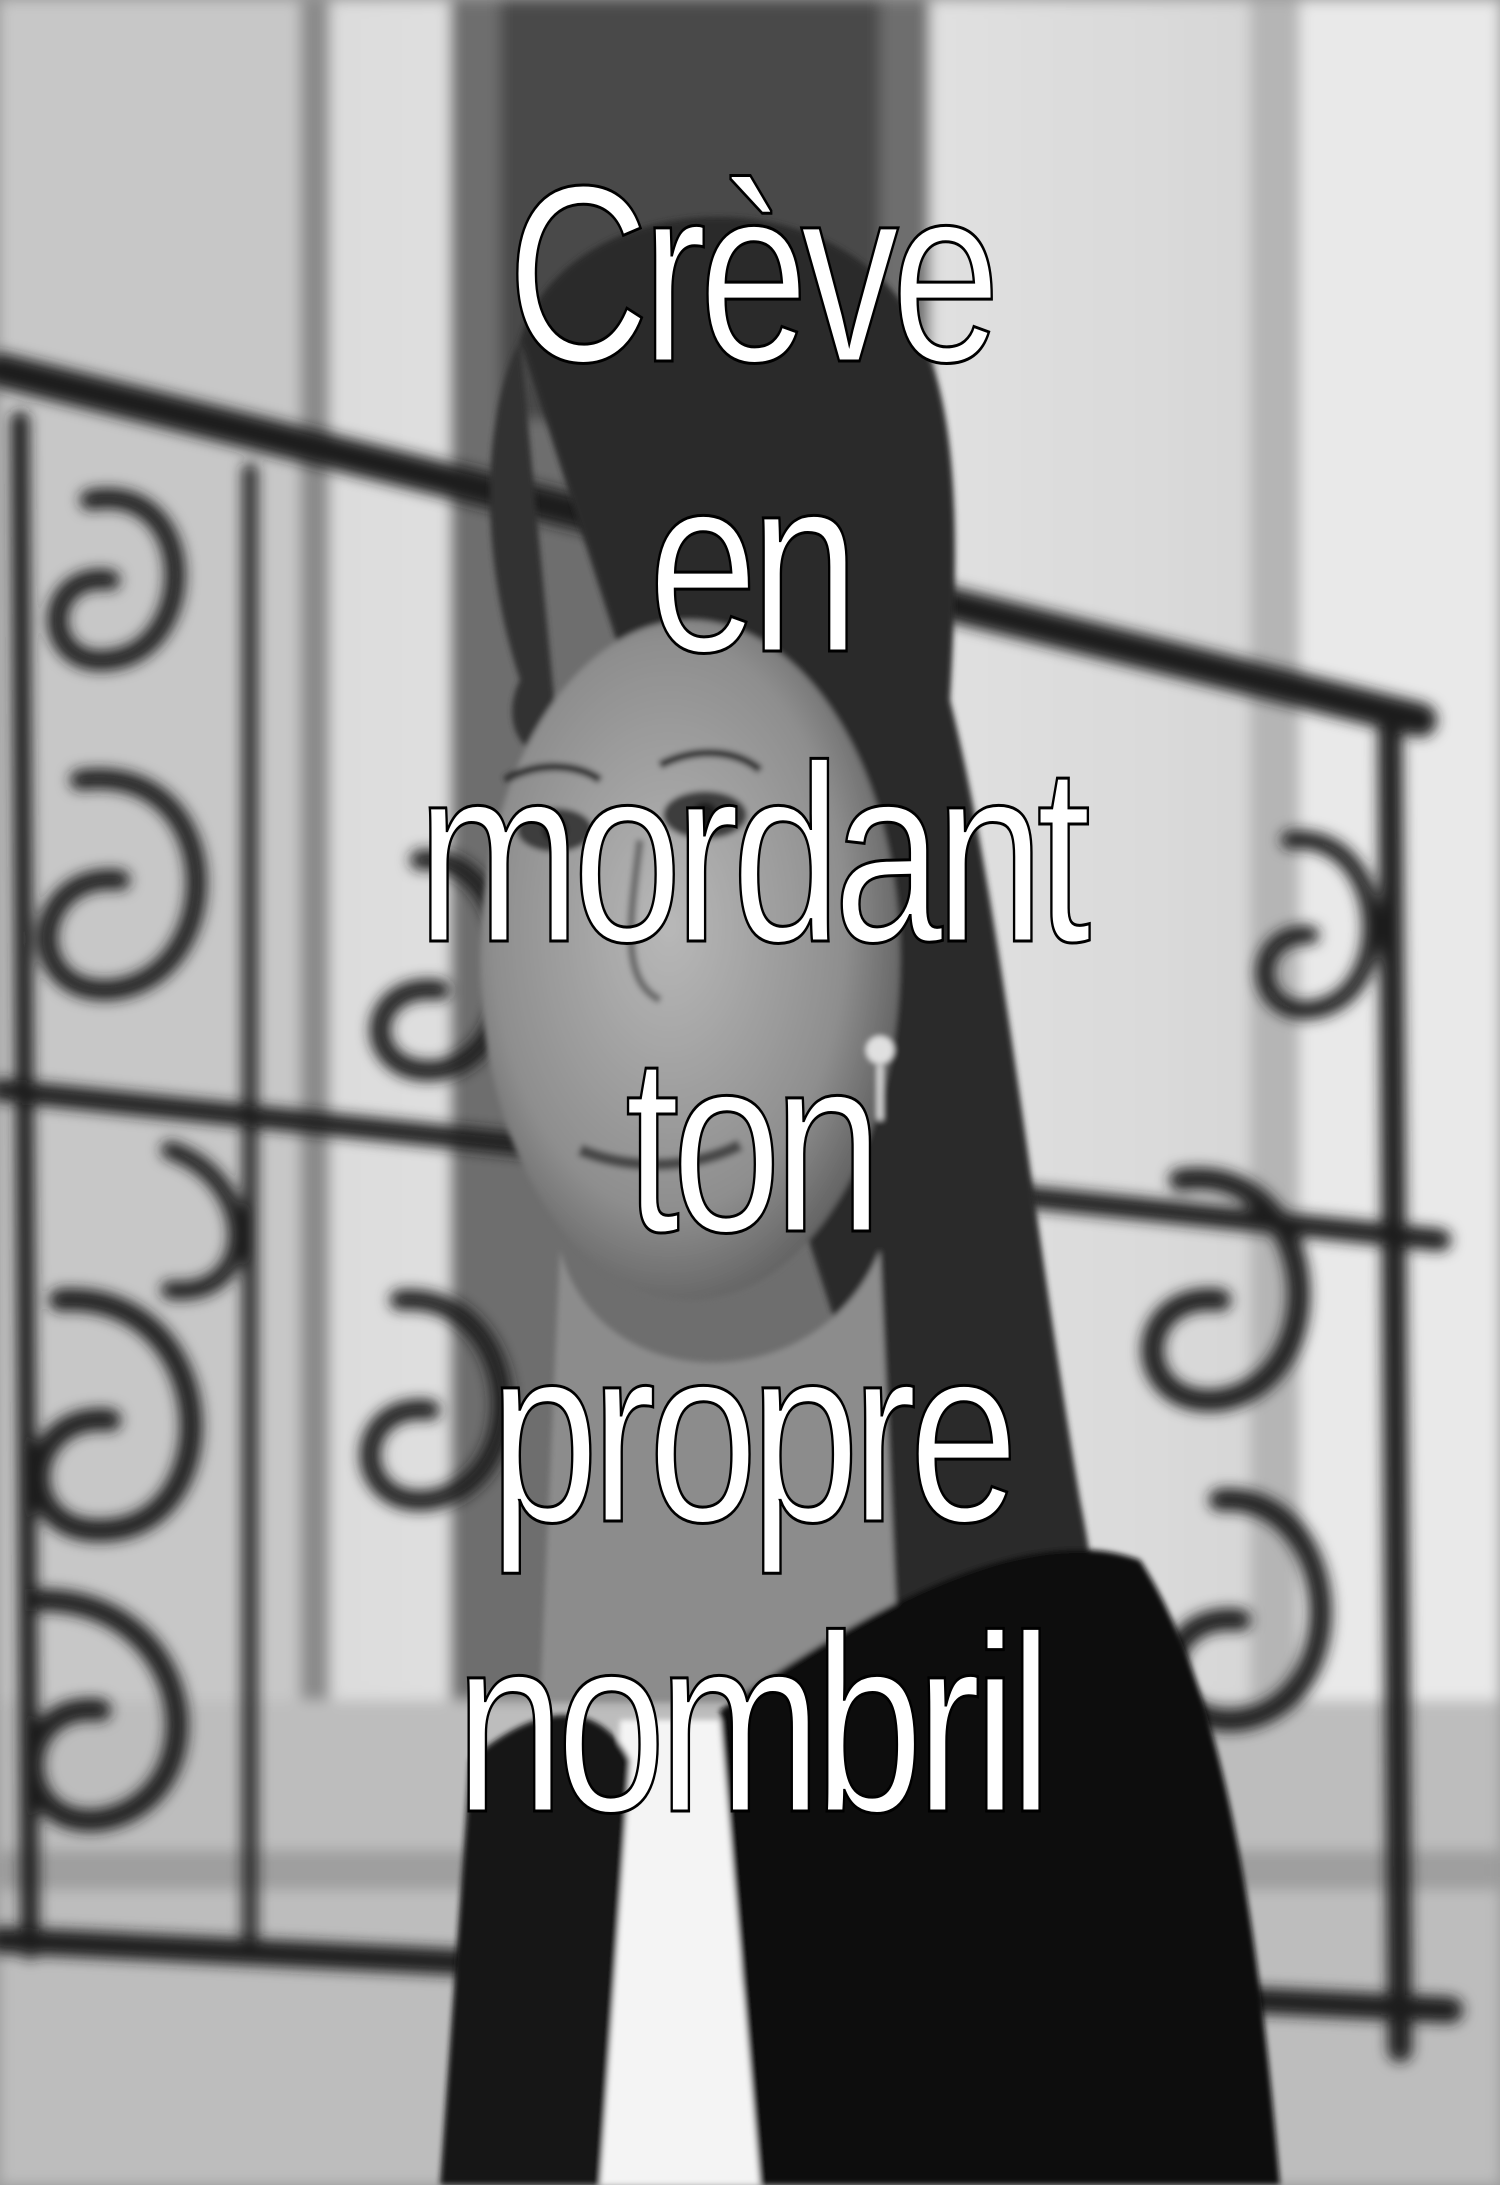 This screenshot has height=2185, width=1500. Describe the element at coordinates (754, 1725) in the screenshot. I see `caption-line-6: nombril` at that location.